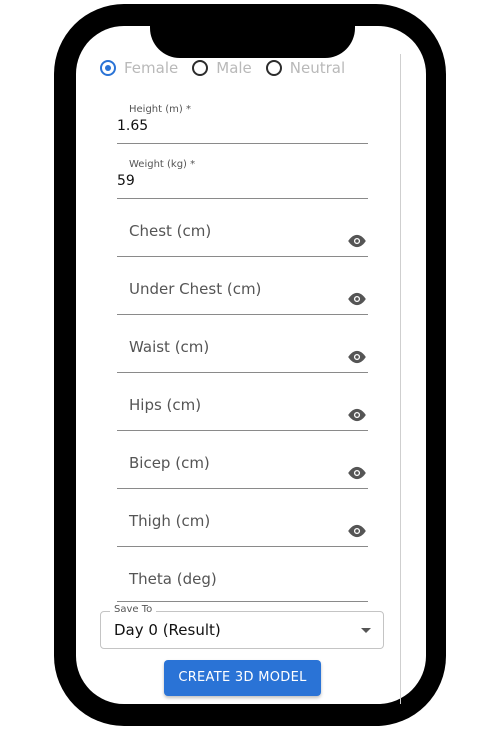 This screenshot has width=480, height=738. Describe the element at coordinates (242, 466) in the screenshot. I see `bicep-field: Bicep (cm)` at that location.